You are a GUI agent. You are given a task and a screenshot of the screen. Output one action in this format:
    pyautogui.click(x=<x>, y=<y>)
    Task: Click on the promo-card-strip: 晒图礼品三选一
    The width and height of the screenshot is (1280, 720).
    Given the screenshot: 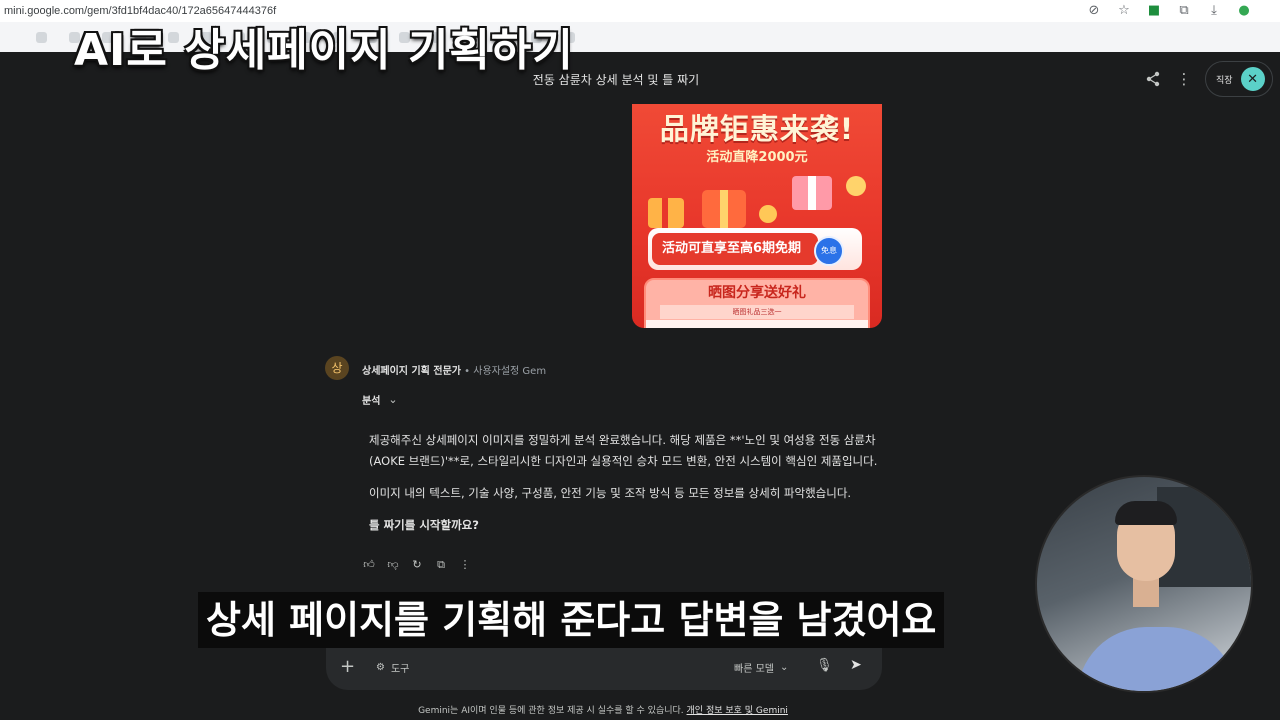 What is the action you would take?
    pyautogui.click(x=757, y=312)
    